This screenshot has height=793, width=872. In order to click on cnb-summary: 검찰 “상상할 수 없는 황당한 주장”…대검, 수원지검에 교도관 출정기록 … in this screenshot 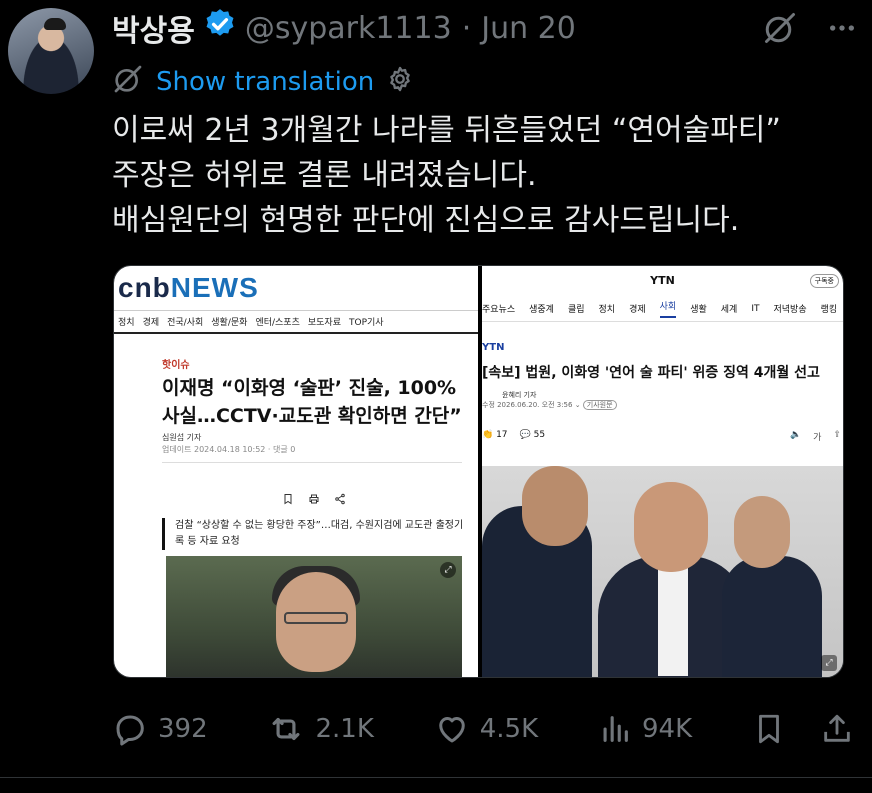, I will do `click(315, 534)`.